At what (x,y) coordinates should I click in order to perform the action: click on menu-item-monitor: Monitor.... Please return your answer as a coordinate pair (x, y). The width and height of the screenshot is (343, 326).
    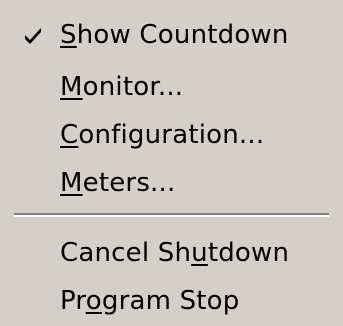
    Looking at the image, I should click on (171, 88).